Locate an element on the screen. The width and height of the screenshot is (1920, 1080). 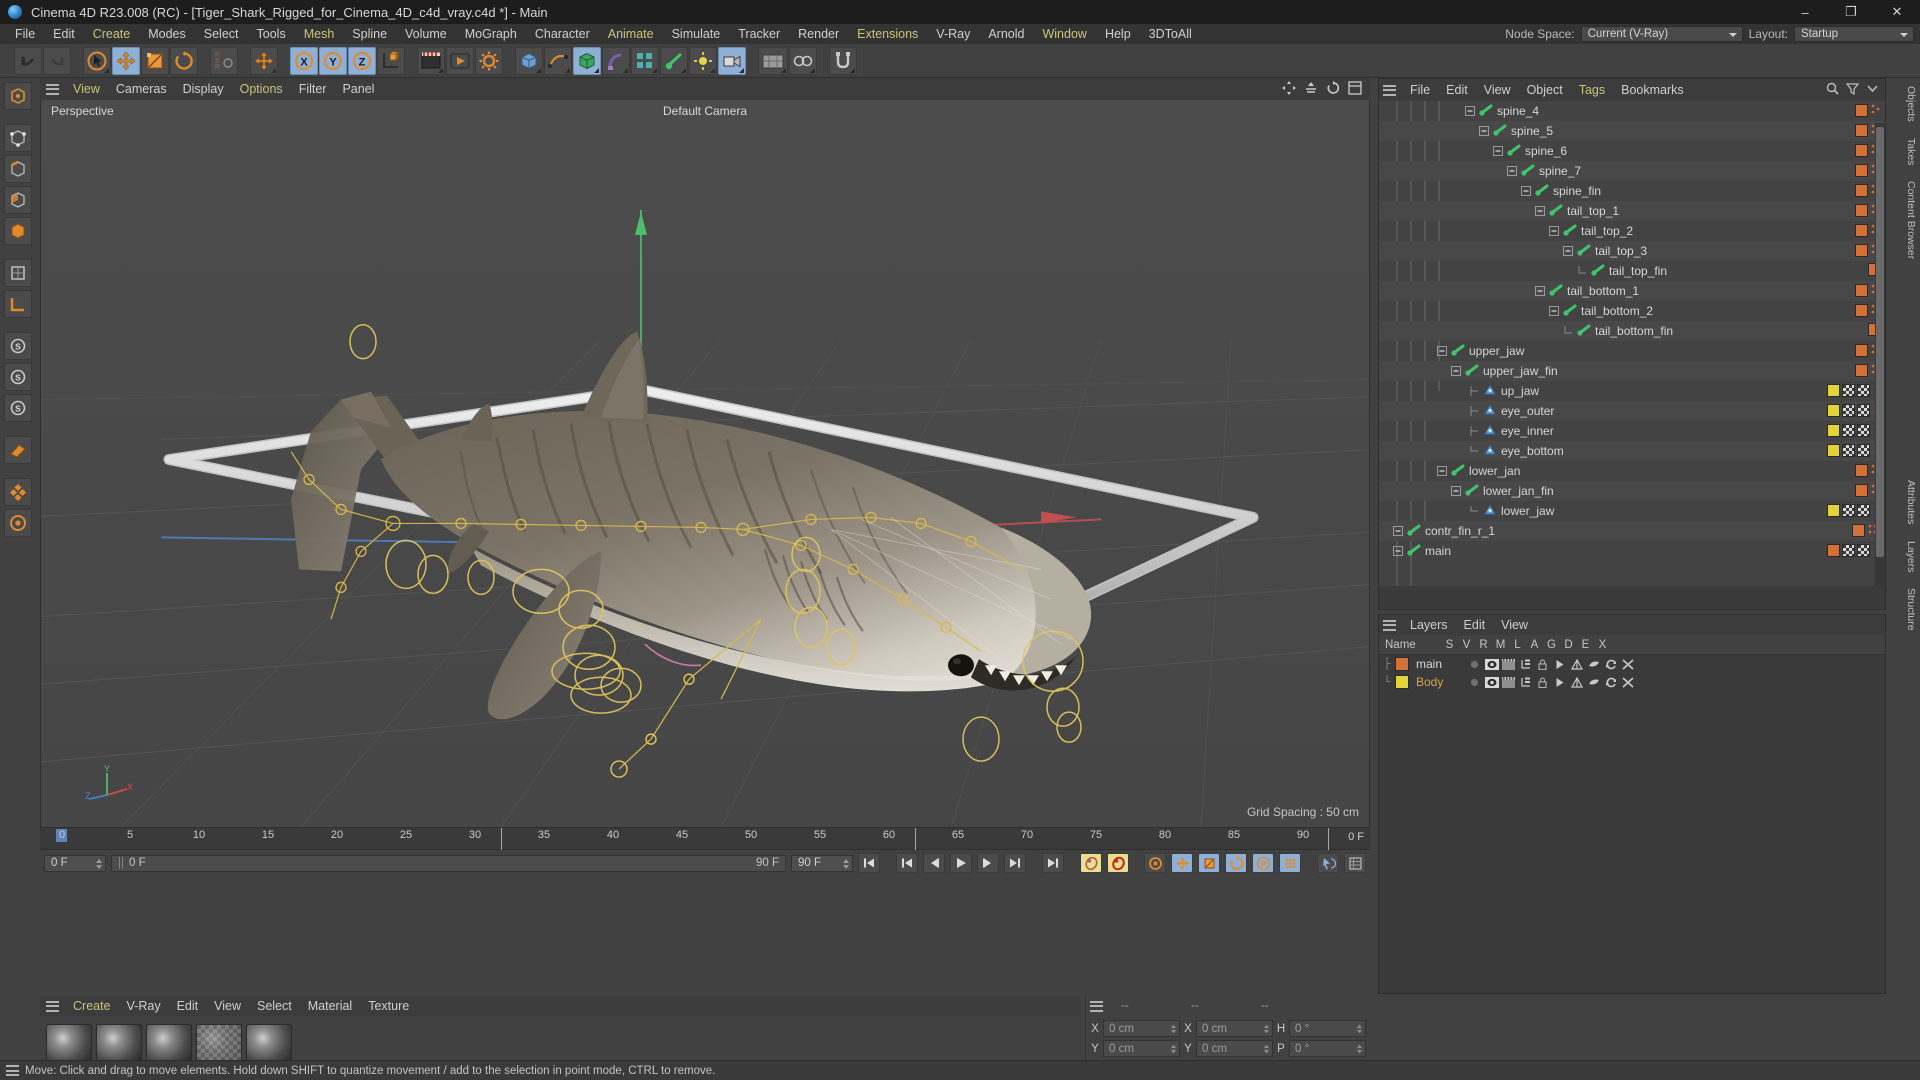
rotation-key-button is located at coordinates (1236, 863).